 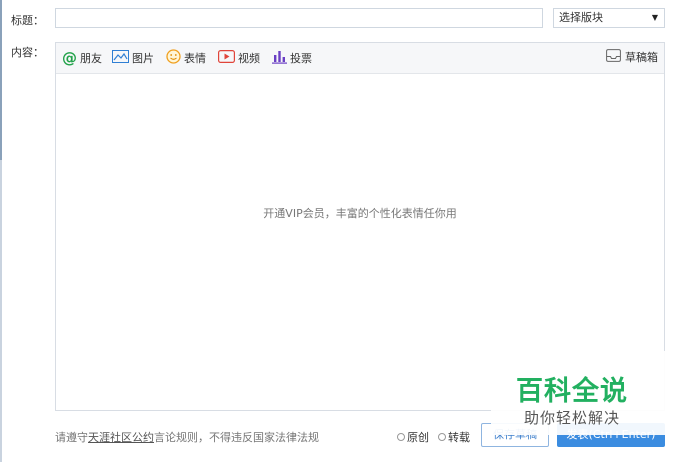 I want to click on toolbar-vote-button: 投票, so click(x=292, y=58).